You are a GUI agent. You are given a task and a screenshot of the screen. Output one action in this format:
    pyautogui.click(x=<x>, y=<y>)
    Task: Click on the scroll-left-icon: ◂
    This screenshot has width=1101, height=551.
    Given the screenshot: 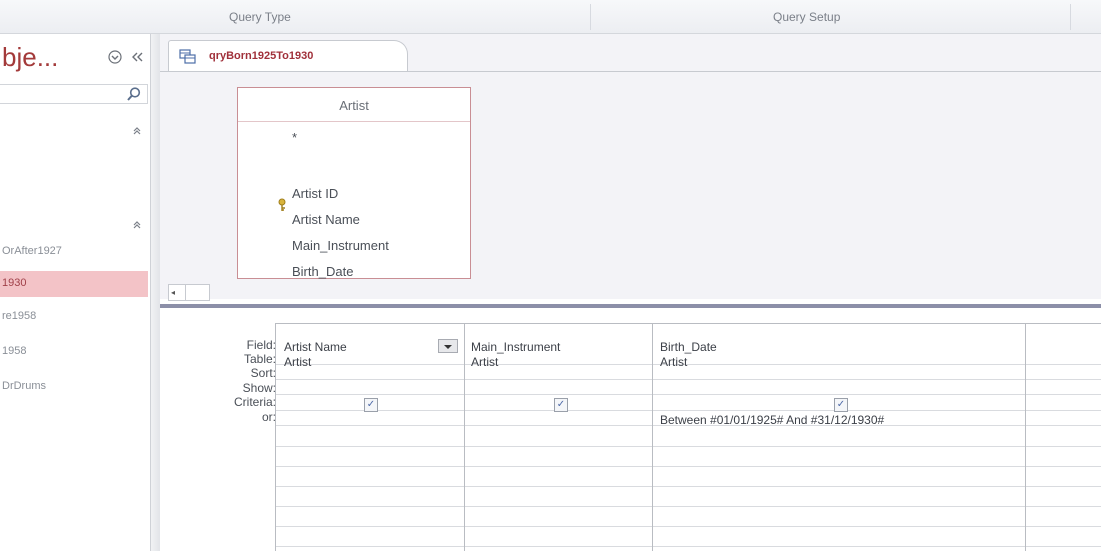 What is the action you would take?
    pyautogui.click(x=173, y=292)
    